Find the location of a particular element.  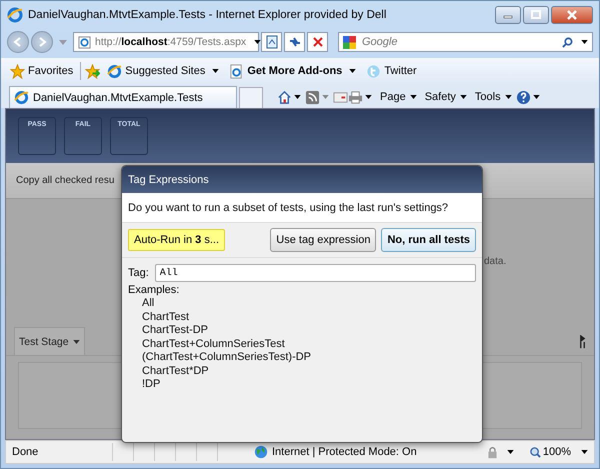

command-menu: Tools is located at coordinates (493, 97).